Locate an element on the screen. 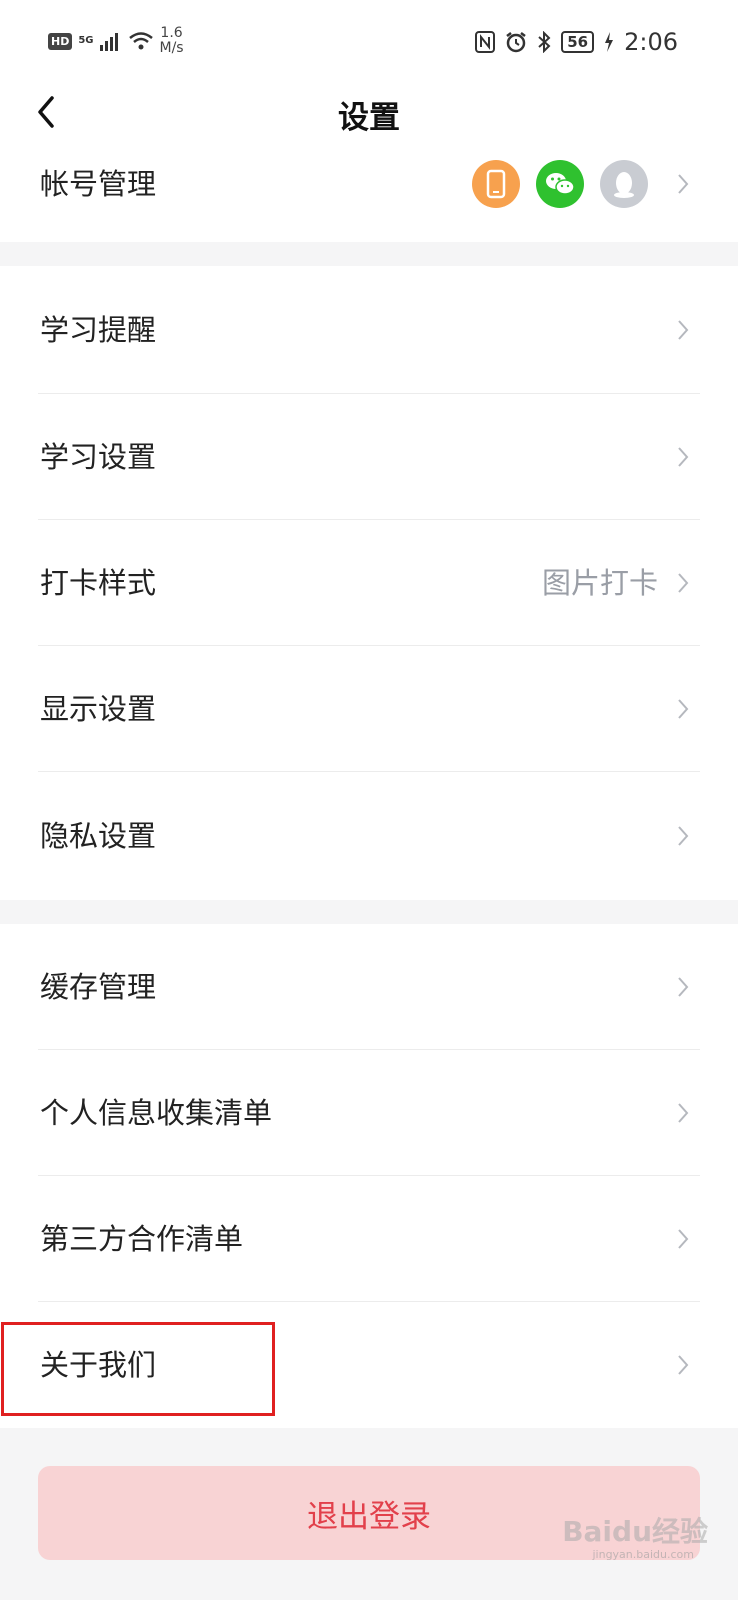 The width and height of the screenshot is (738, 1600). alarm-icon is located at coordinates (516, 42).